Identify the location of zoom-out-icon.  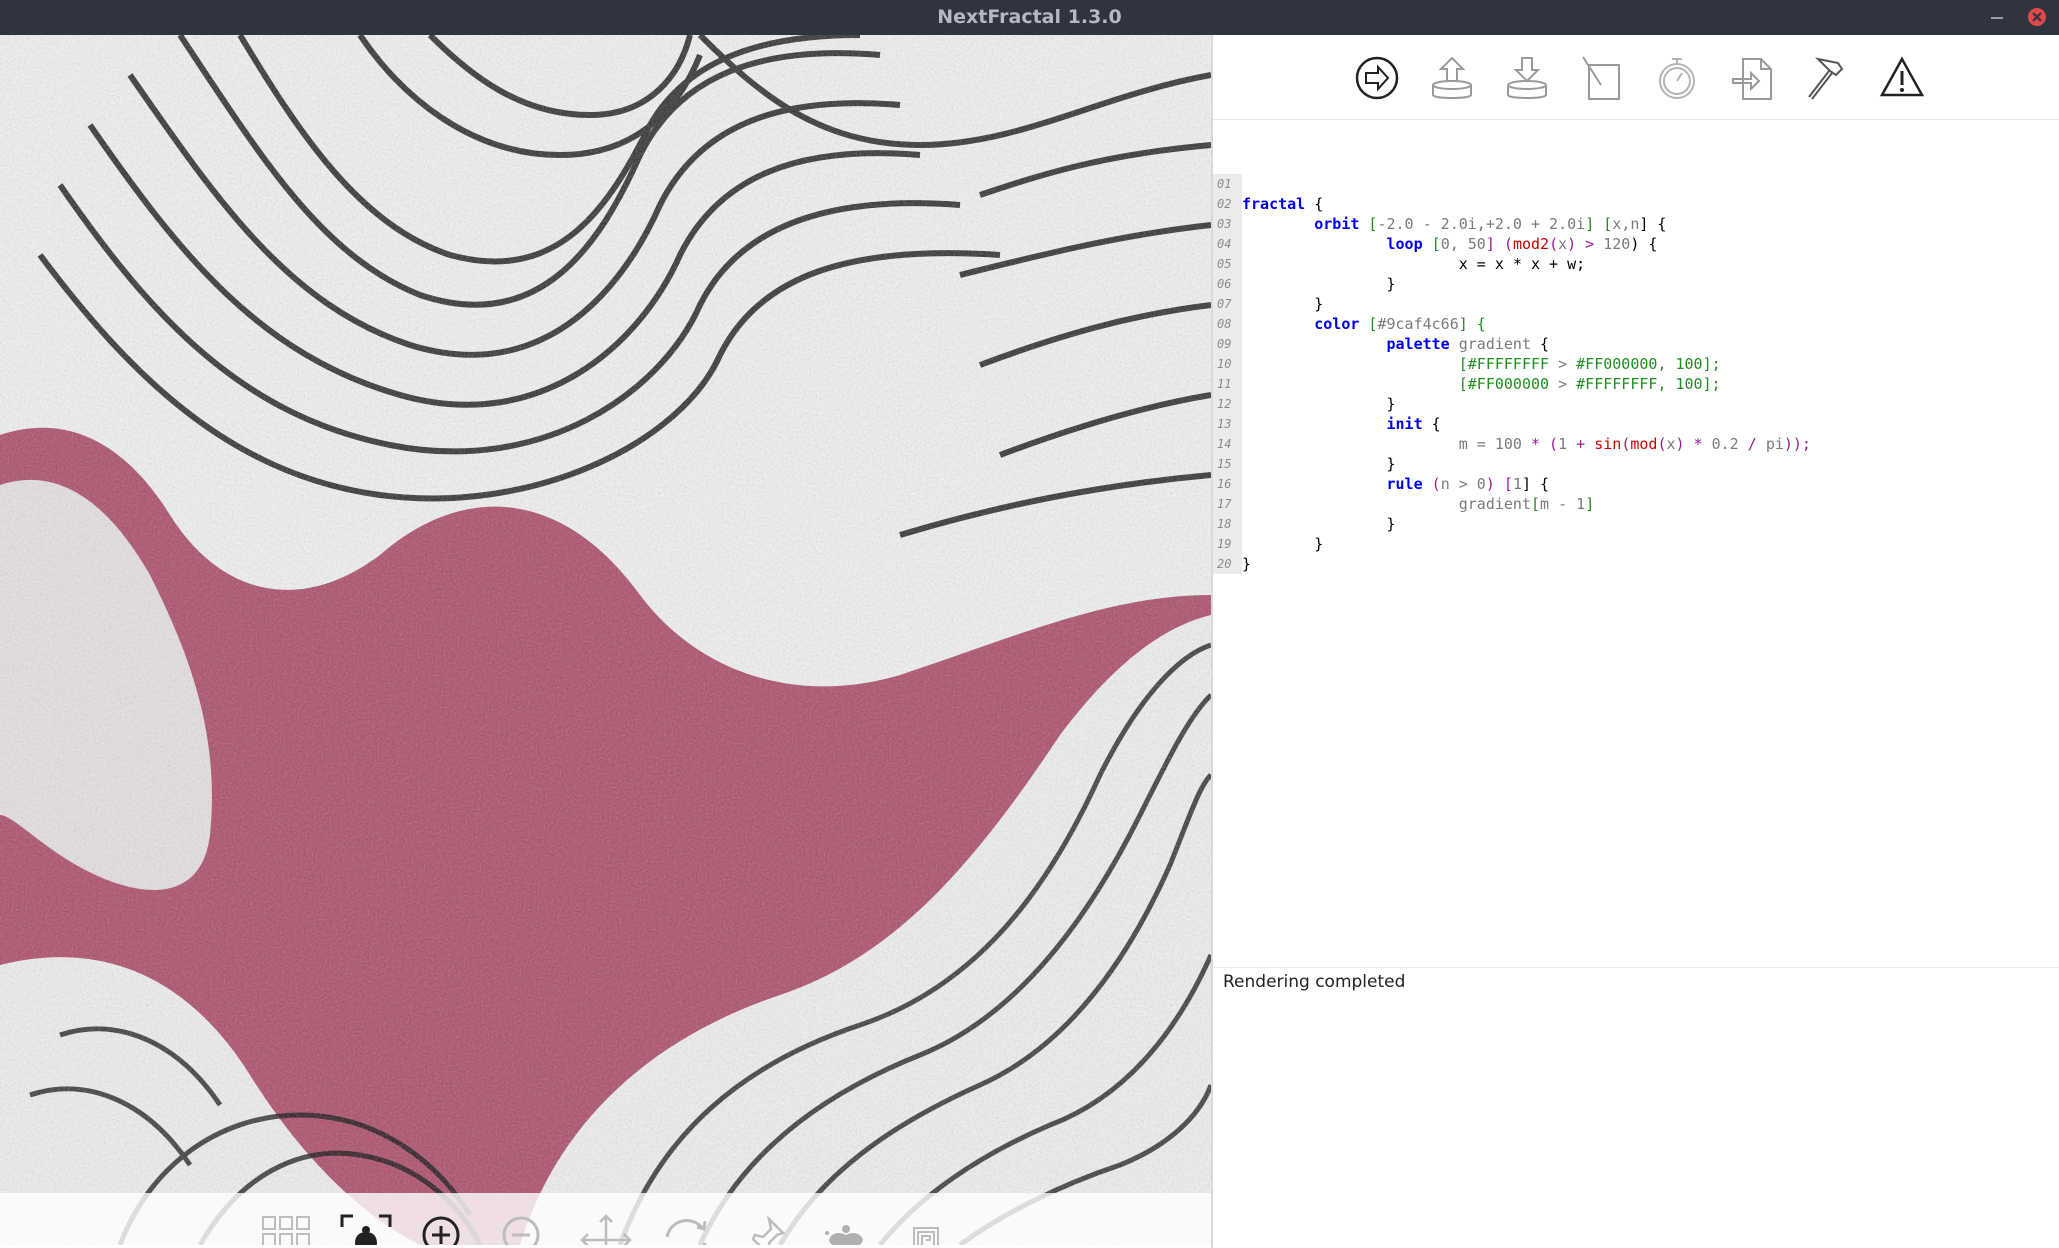
(526, 1229).